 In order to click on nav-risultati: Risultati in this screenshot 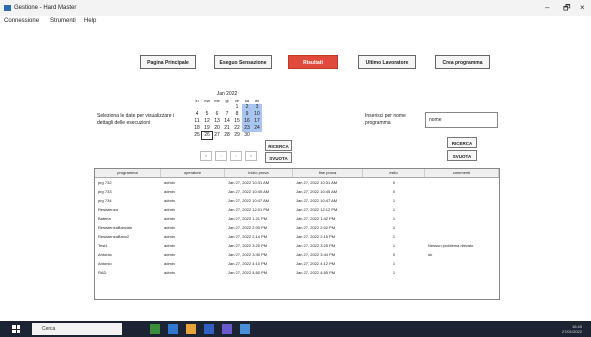, I will do `click(313, 62)`.